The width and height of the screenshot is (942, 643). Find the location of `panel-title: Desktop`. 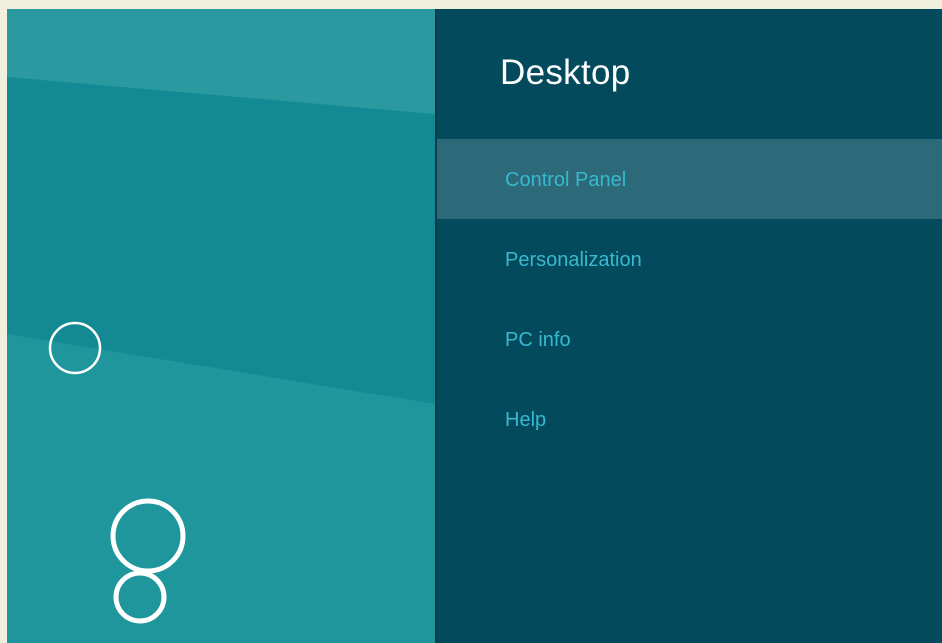

panel-title: Desktop is located at coordinates (565, 72).